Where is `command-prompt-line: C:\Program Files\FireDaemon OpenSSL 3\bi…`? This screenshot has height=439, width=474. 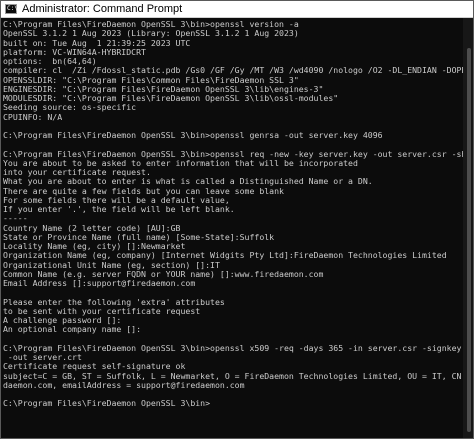
command-prompt-line: C:\Program Files\FireDaemon OpenSSL 3\bi… is located at coordinates (233, 403).